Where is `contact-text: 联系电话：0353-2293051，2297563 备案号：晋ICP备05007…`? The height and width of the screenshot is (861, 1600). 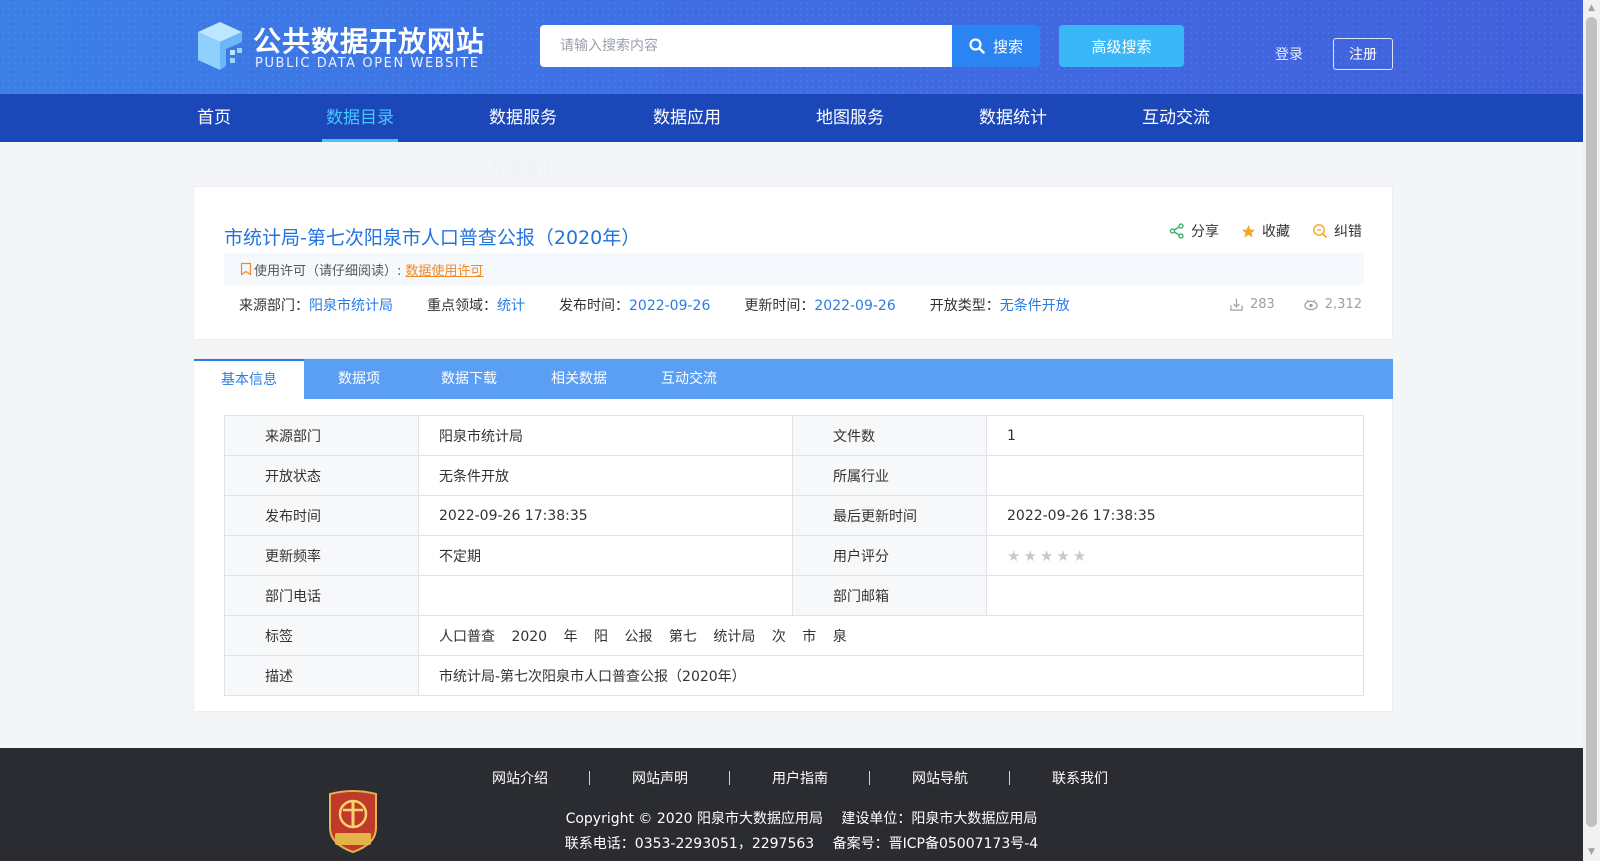 contact-text: 联系电话：0353-2293051，2297563 备案号：晋ICP备05007… is located at coordinates (801, 844).